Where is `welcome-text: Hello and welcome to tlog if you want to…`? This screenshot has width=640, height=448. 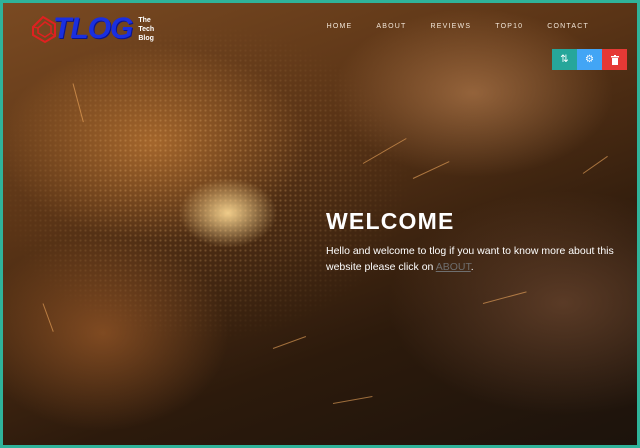
welcome-text: Hello and welcome to tlog if you want to… is located at coordinates (471, 259).